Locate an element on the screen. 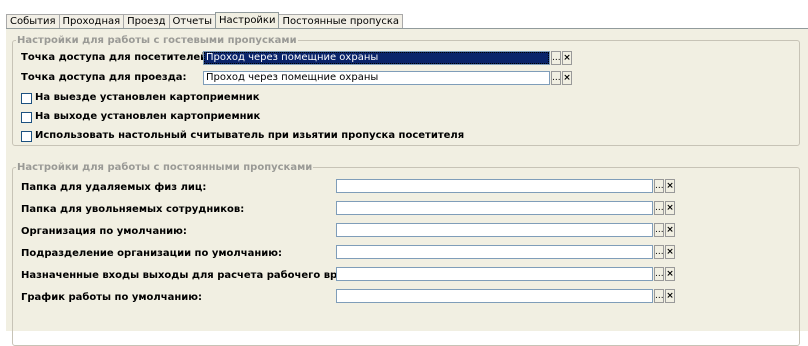 This screenshot has height=346, width=808. default-schedule-clear-button: × is located at coordinates (670, 296).